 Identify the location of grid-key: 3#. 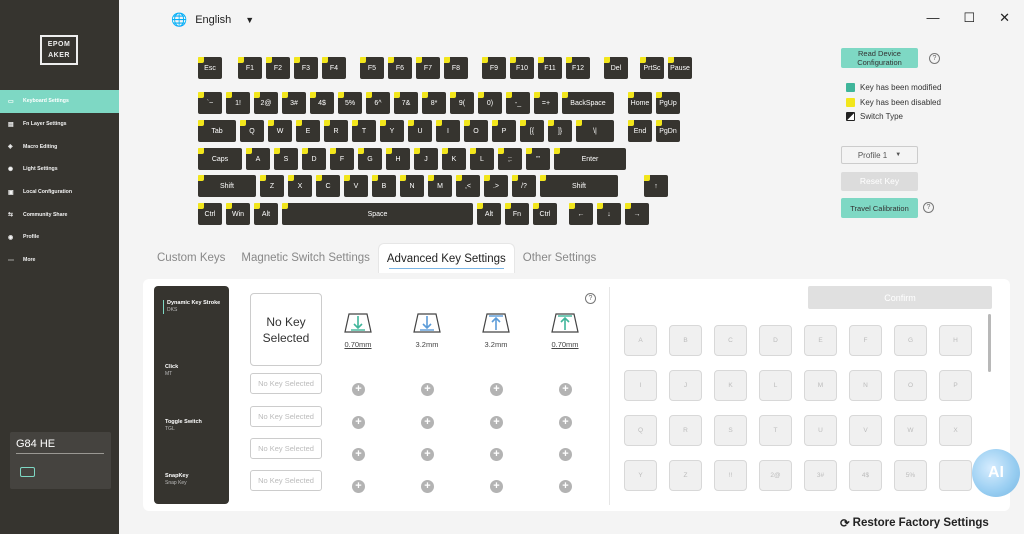
(820, 475).